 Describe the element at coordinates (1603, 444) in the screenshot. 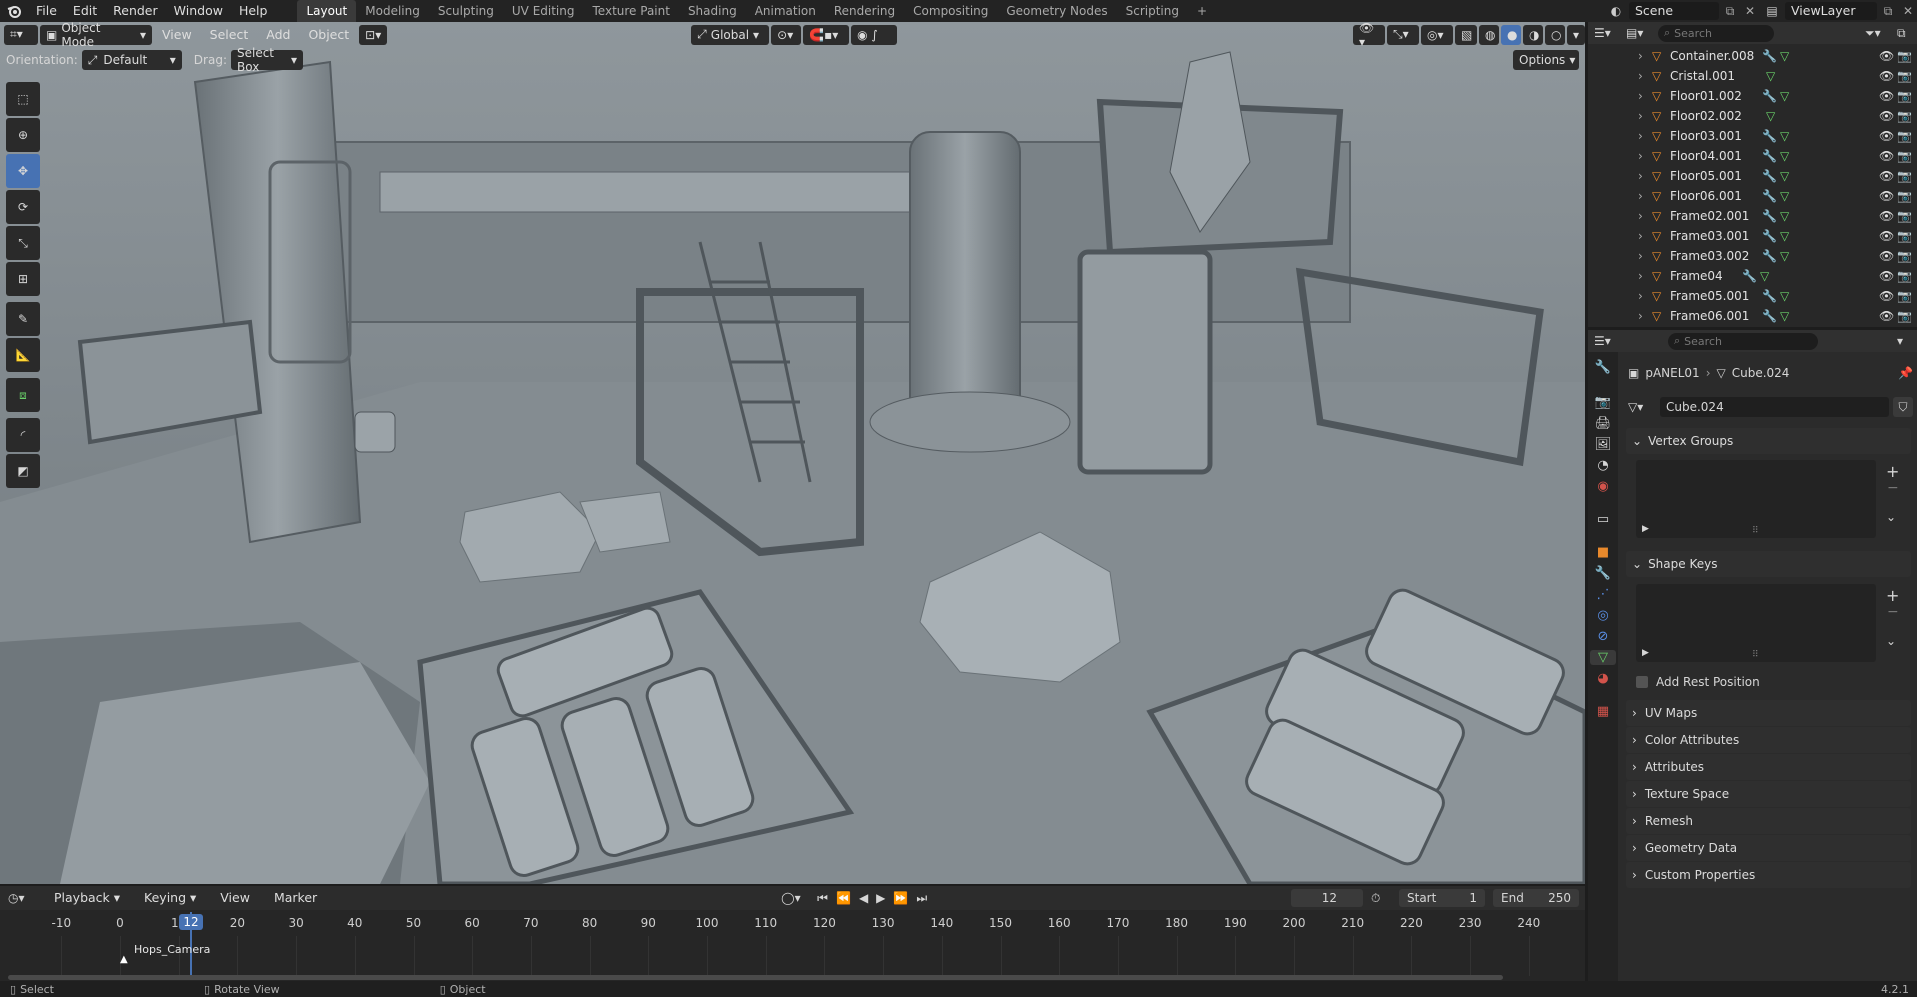

I see `view-layer-tab-icon: 🖼` at that location.